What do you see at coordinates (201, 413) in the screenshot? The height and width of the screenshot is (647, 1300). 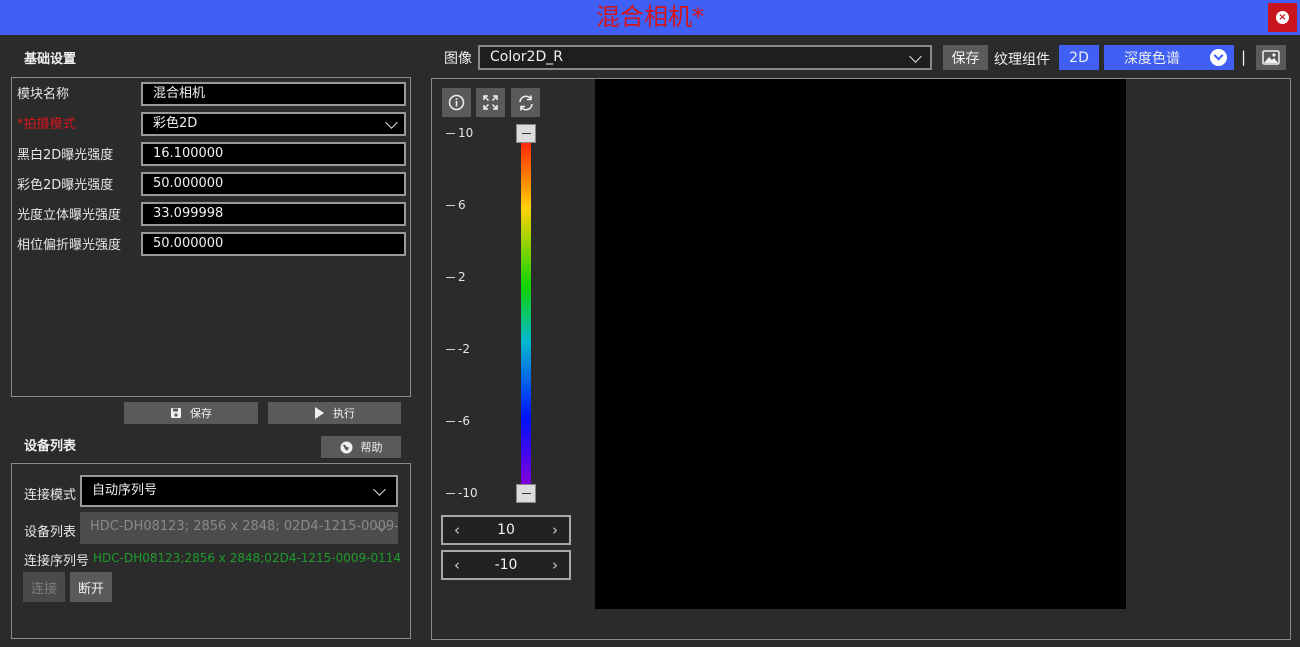 I see `save-settings-label: 保存` at bounding box center [201, 413].